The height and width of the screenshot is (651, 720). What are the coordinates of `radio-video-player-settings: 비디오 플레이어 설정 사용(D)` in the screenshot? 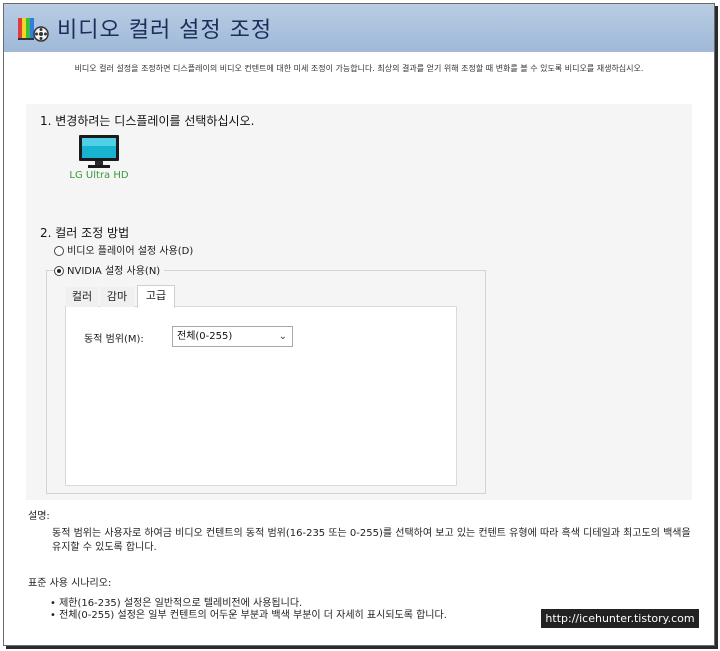 It's located at (124, 249).